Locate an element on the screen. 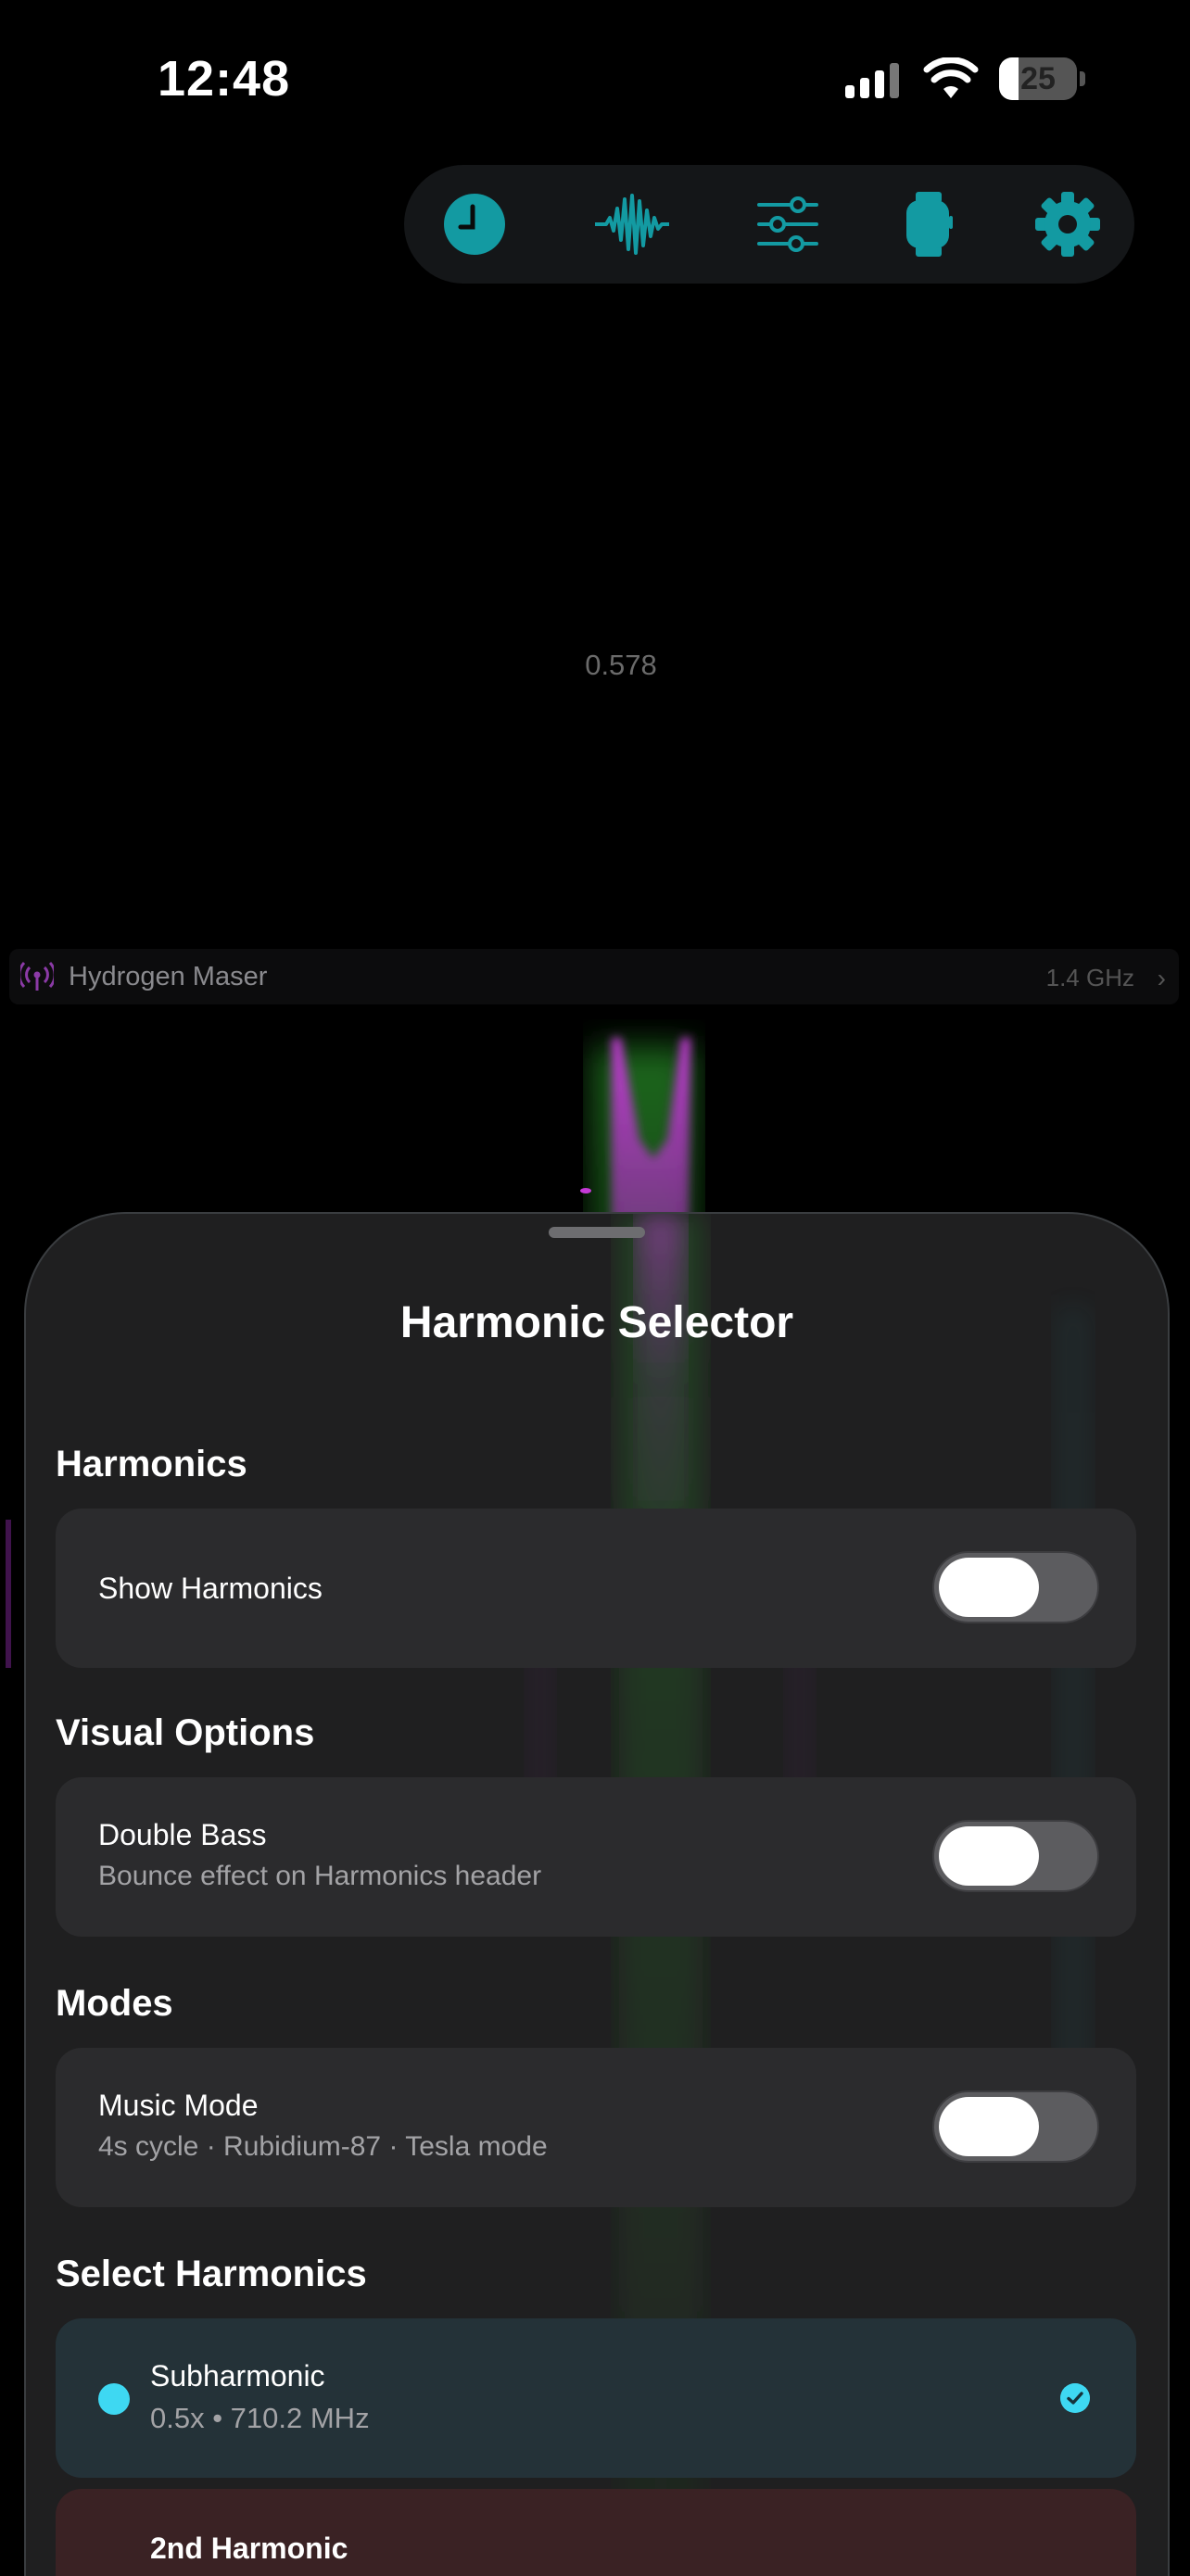 This screenshot has width=1190, height=2576. music-mode-subtitle: 4s cycle · Rubidium-87 · Tesla mode is located at coordinates (323, 2146).